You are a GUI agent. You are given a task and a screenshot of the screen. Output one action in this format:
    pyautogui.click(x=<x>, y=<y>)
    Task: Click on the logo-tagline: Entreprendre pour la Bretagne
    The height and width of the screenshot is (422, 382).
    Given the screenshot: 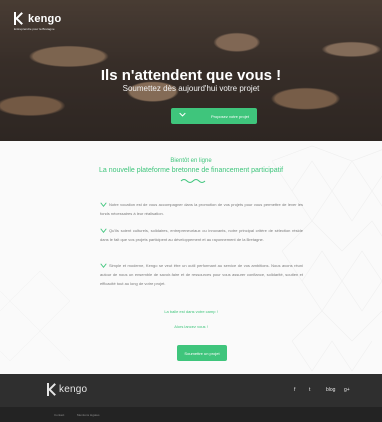 What is the action you would take?
    pyautogui.click(x=34, y=29)
    